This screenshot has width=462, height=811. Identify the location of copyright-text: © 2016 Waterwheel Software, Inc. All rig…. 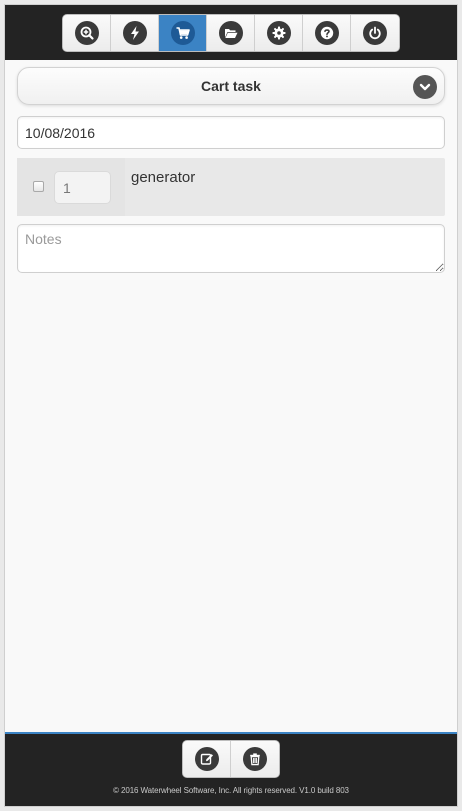
(231, 790).